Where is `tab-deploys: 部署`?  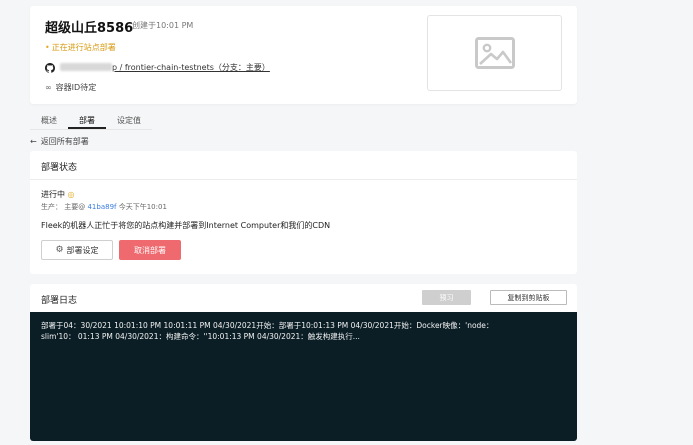 tab-deploys: 部署 is located at coordinates (87, 120).